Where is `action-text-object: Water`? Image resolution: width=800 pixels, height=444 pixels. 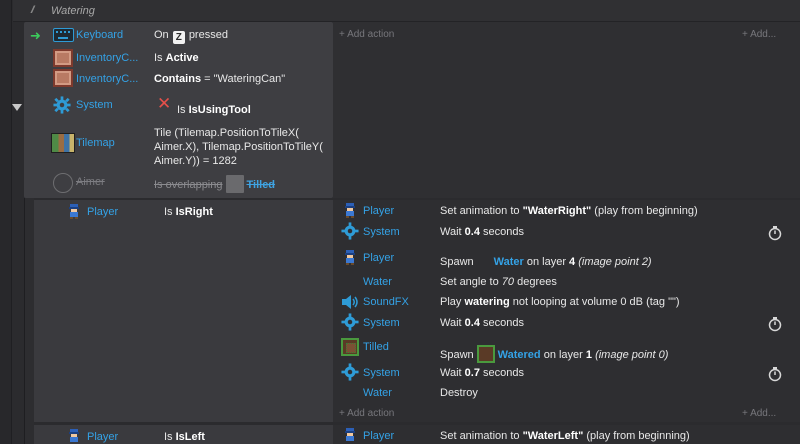 action-text-object: Water is located at coordinates (508, 262).